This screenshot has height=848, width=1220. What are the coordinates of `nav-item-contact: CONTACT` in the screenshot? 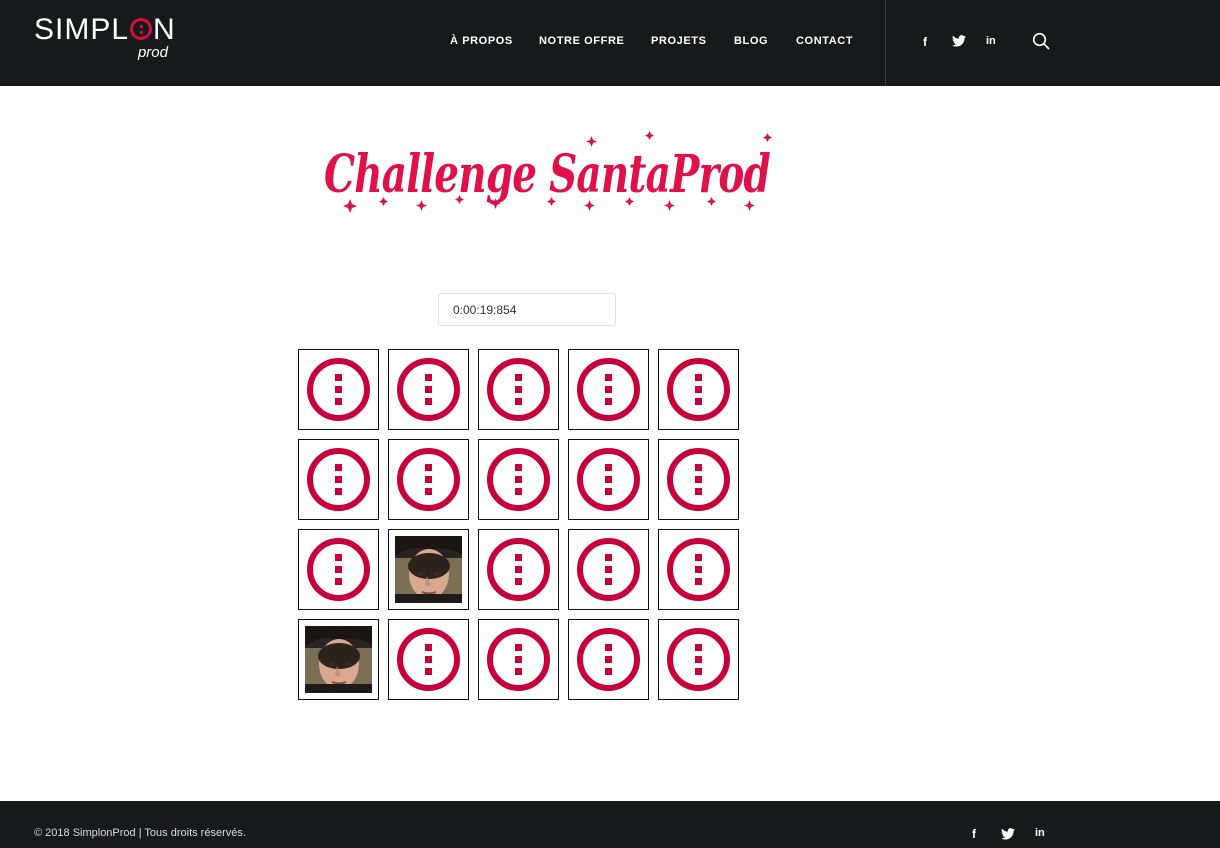 It's located at (824, 41).